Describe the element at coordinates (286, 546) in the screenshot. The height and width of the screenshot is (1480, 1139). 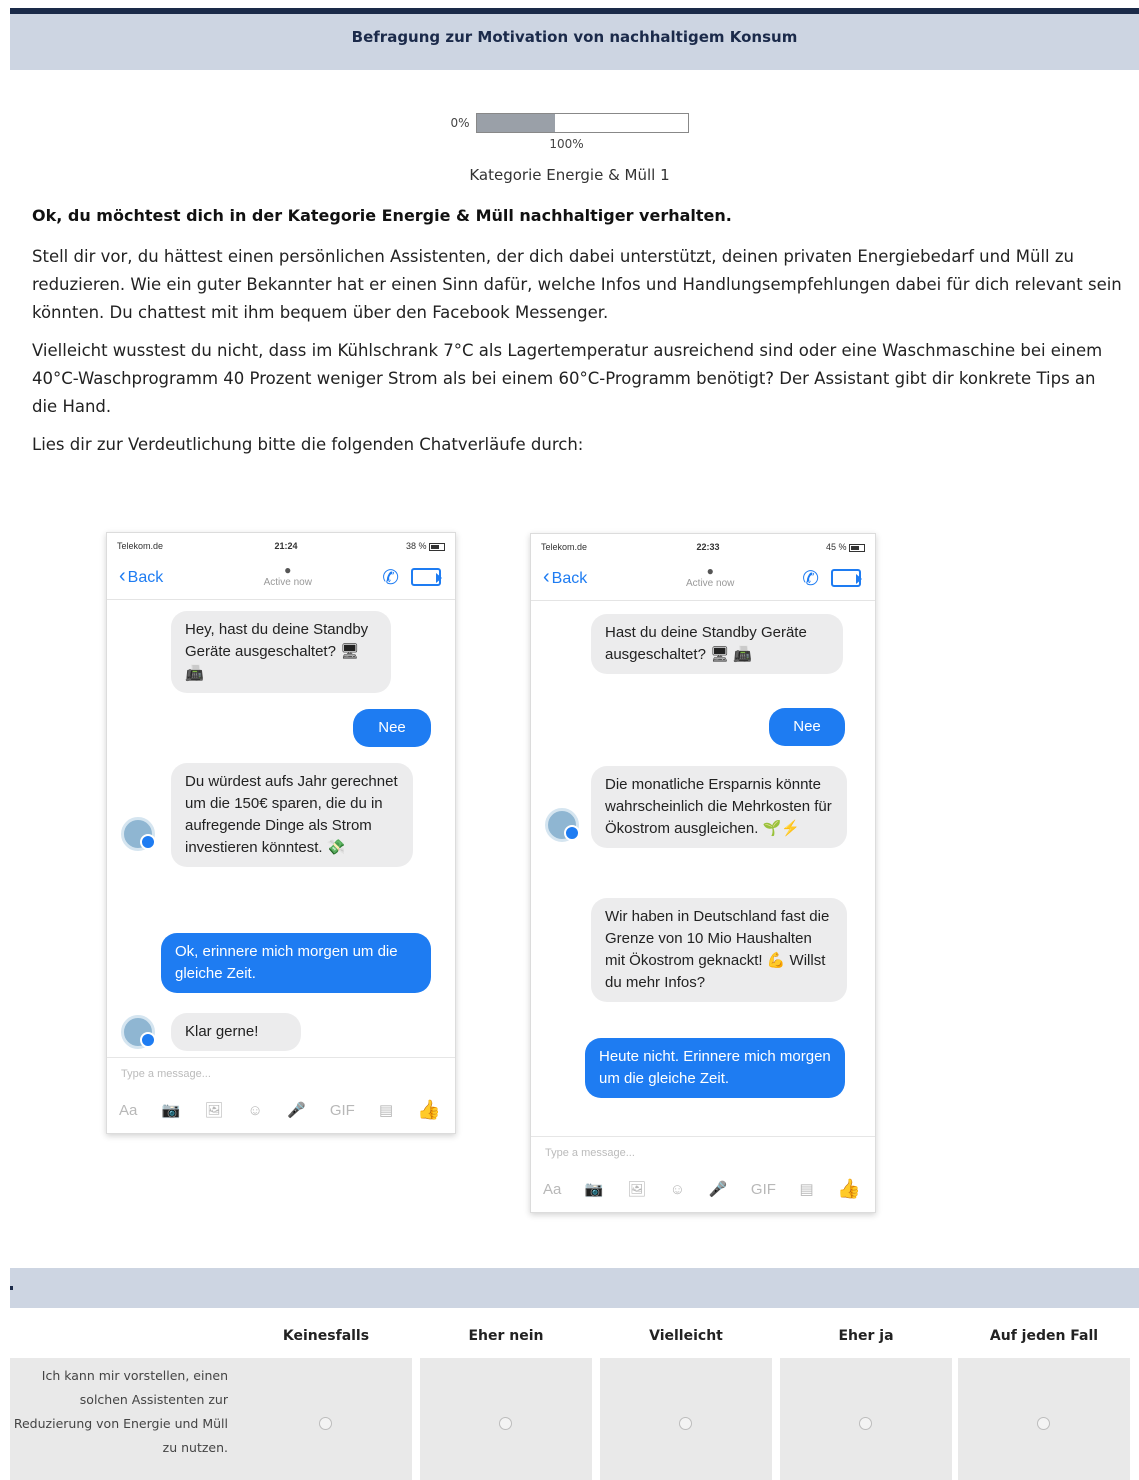
I see `time-label: 21:24` at that location.